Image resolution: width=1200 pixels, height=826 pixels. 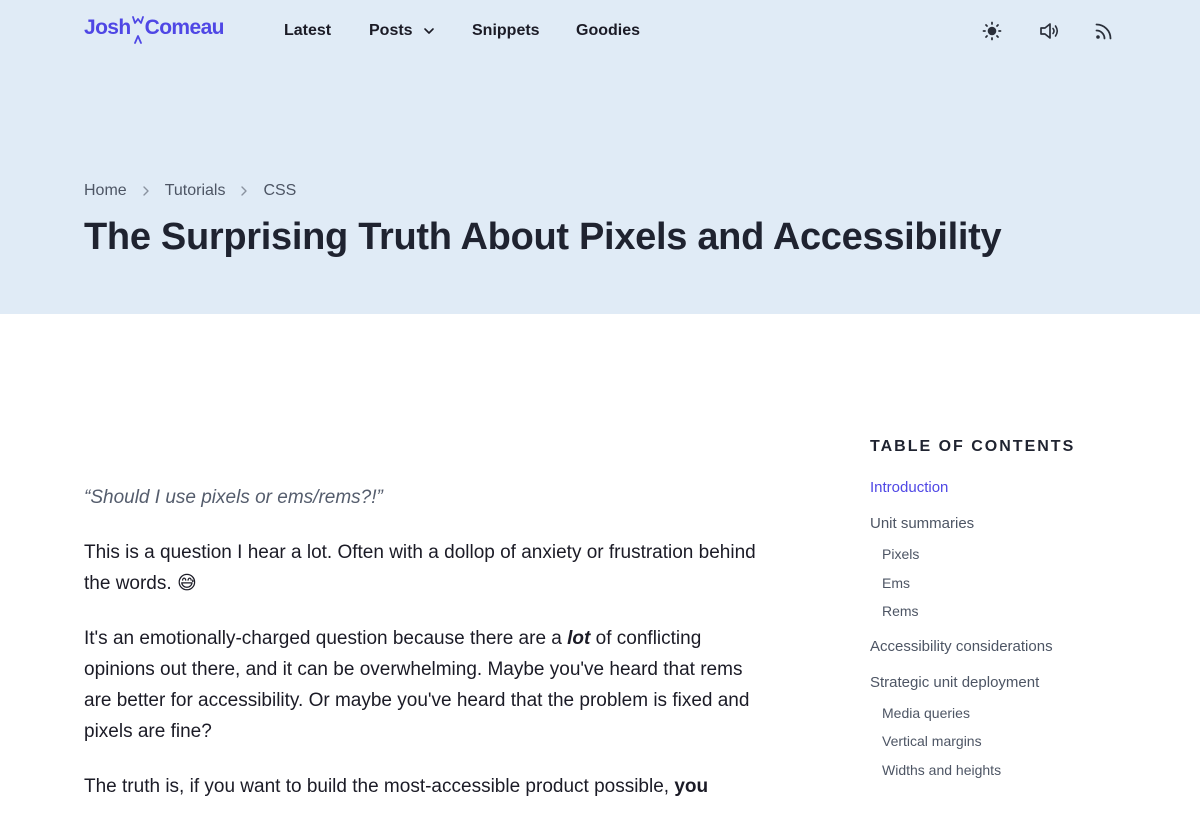 I want to click on nav-posts-label: Posts, so click(x=391, y=30).